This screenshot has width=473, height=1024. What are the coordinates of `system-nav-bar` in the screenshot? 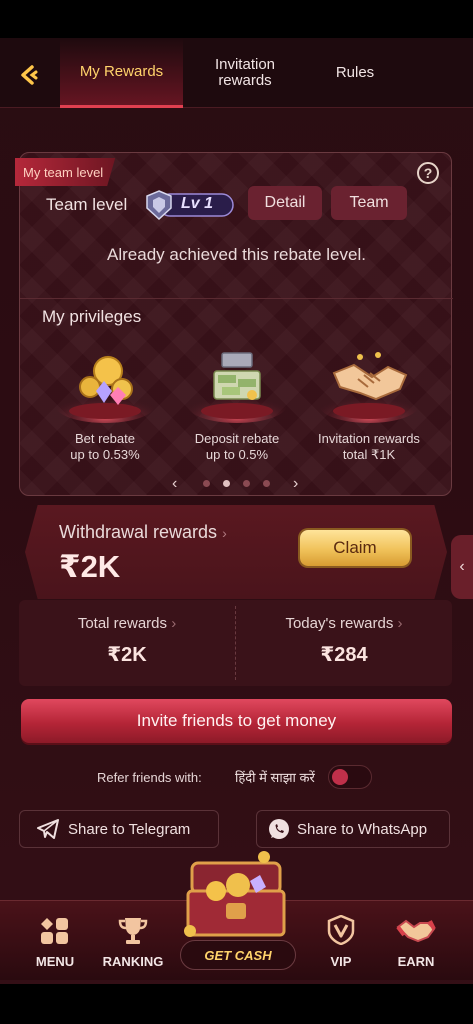 It's located at (236, 1004).